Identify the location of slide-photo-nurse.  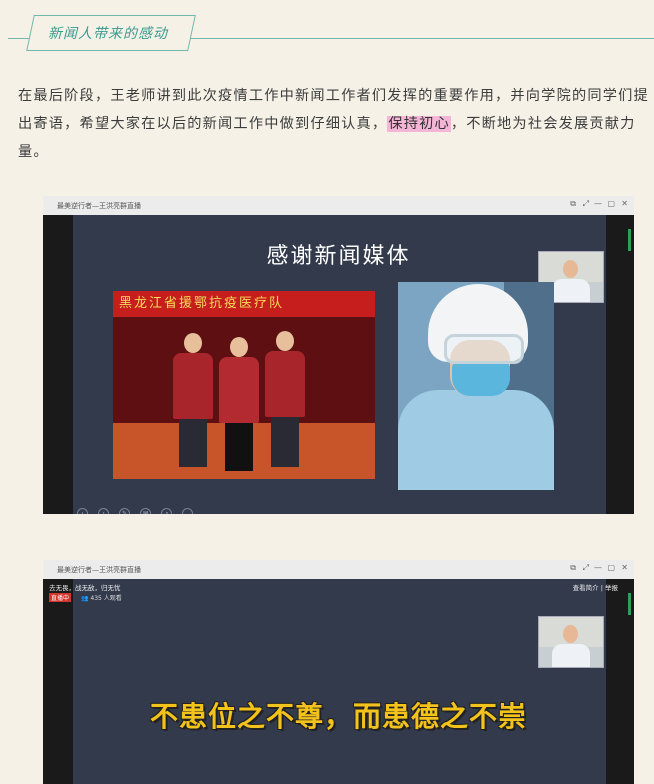
(476, 386).